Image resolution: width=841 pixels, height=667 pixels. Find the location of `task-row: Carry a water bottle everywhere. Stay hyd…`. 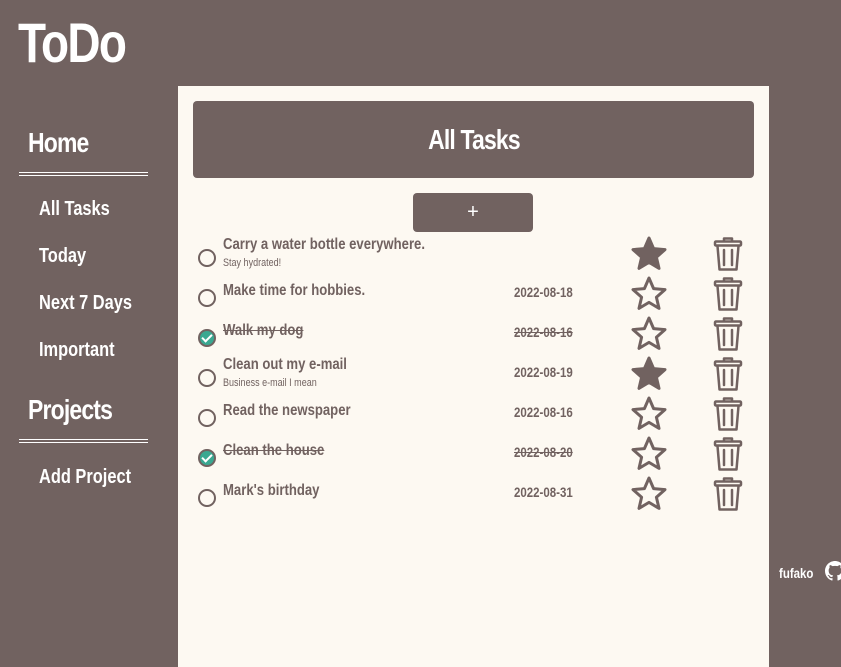

task-row: Carry a water bottle everywhere. Stay hyd… is located at coordinates (473, 256).